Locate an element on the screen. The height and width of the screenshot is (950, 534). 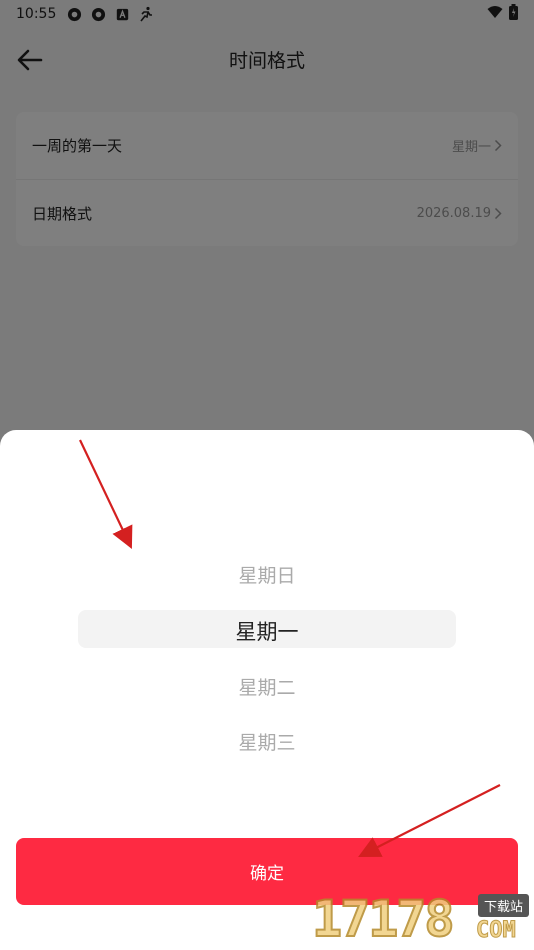
site-watermark-logo: 17178 下载站 COM is located at coordinates (422, 919).